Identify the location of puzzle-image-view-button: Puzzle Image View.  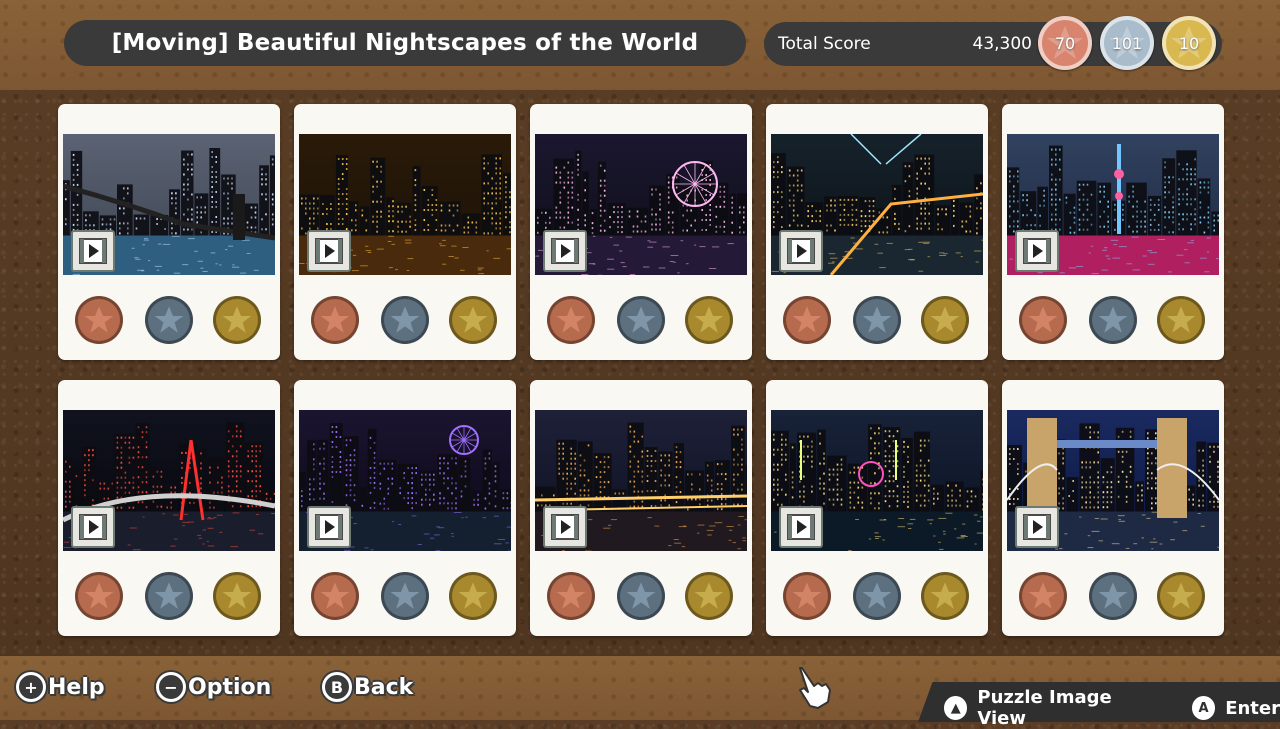
(1069, 708).